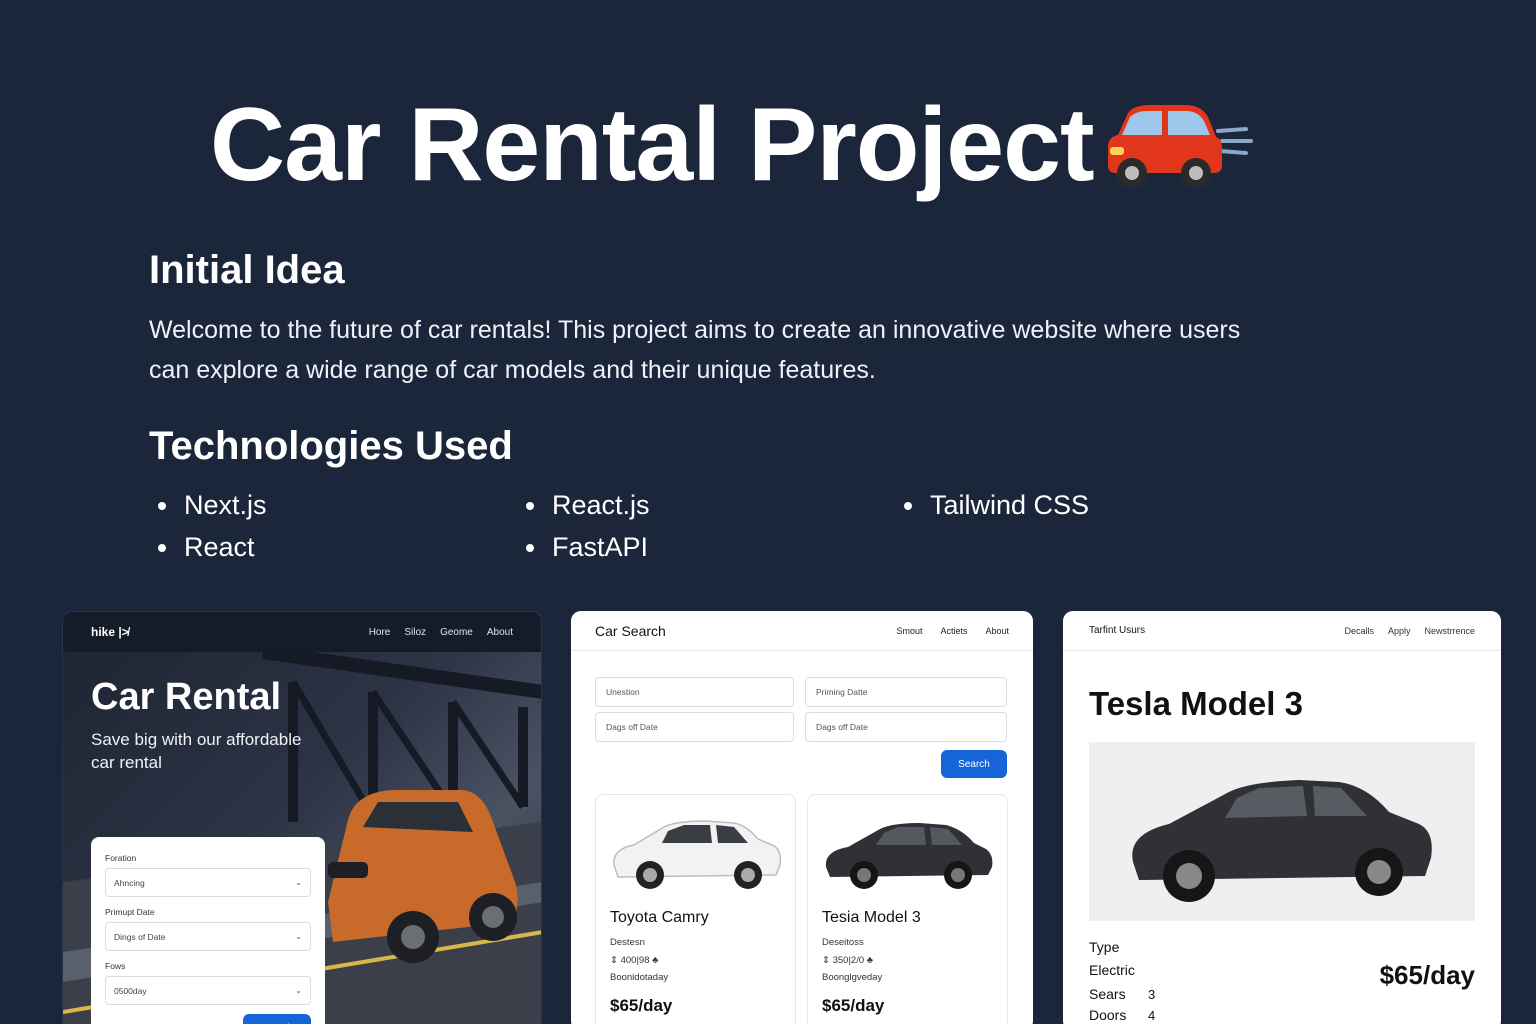 The width and height of the screenshot is (1536, 1024). What do you see at coordinates (208, 990) in the screenshot?
I see `fows-select: 0500day ⌄` at bounding box center [208, 990].